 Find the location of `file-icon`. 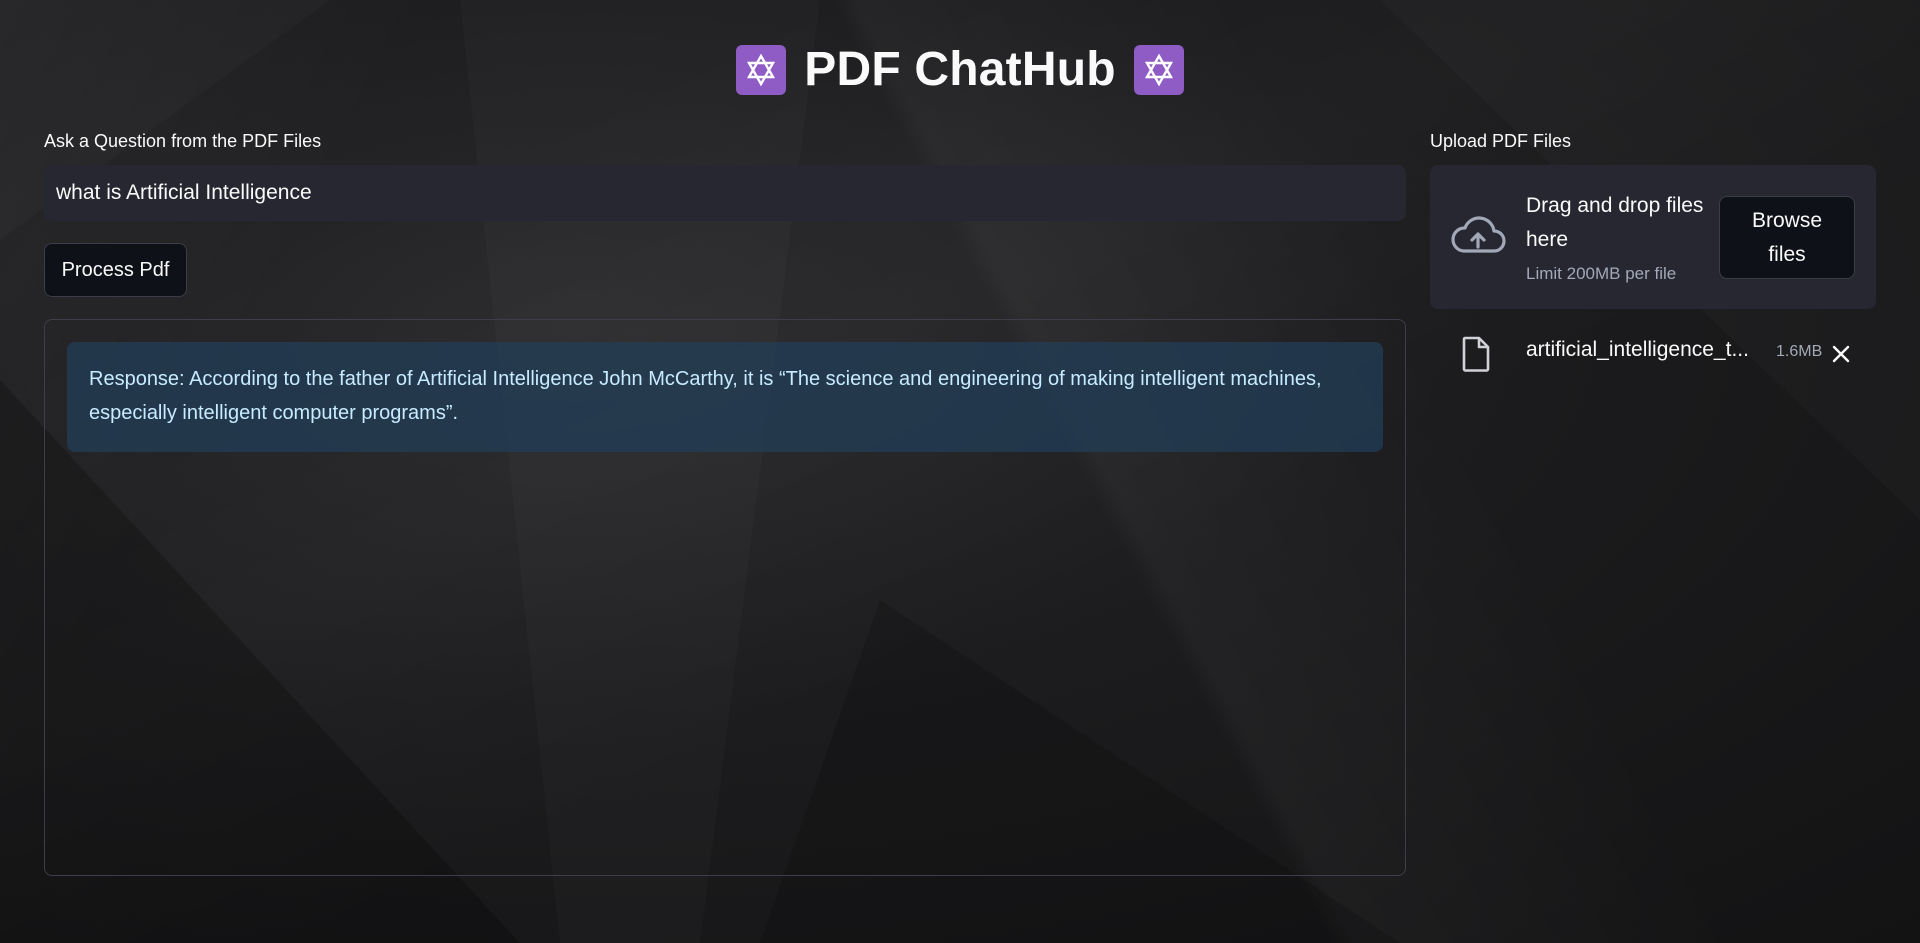

file-icon is located at coordinates (1476, 356).